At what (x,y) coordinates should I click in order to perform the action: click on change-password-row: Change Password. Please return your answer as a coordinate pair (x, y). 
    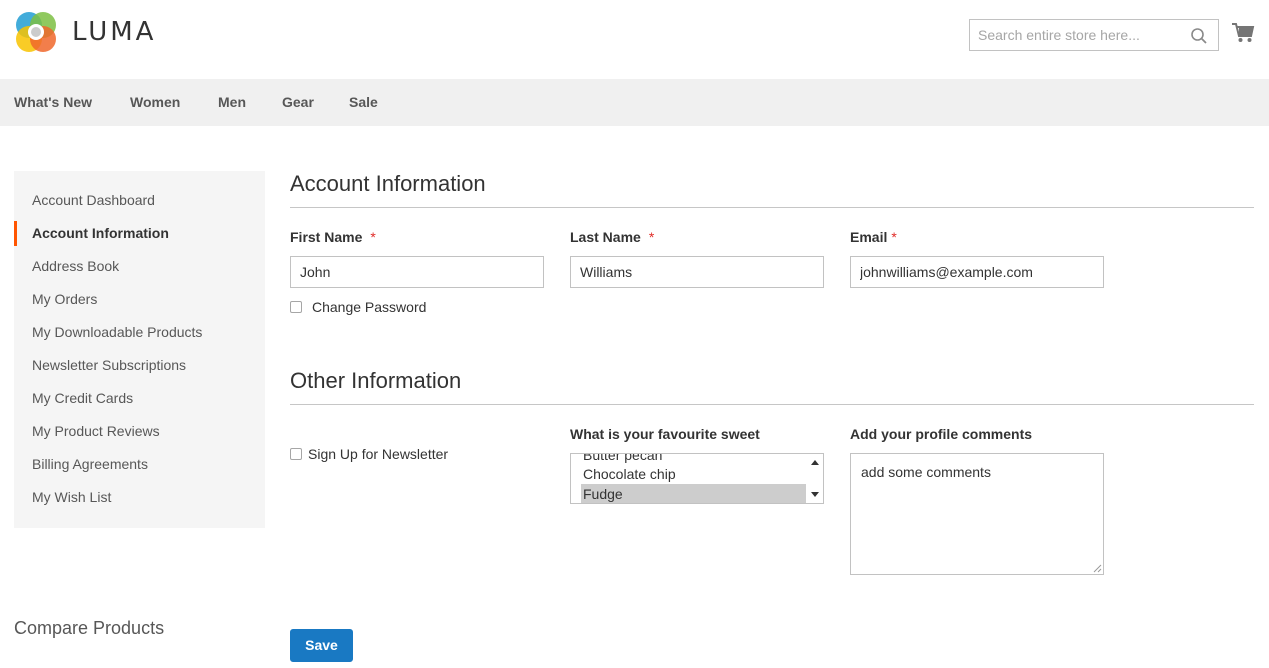
    Looking at the image, I should click on (358, 307).